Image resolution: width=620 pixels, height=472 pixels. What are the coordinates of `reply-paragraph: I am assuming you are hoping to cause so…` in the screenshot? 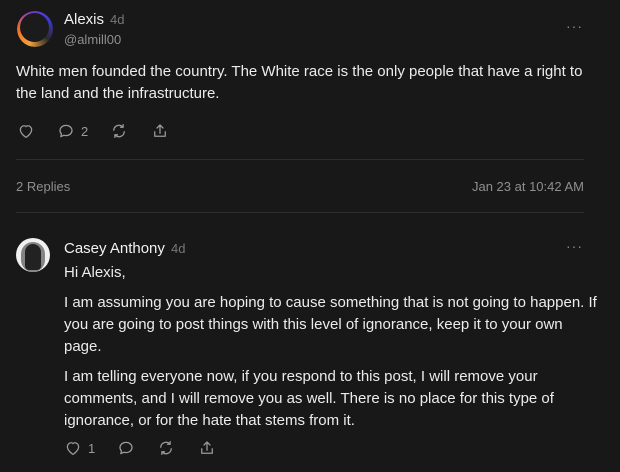 It's located at (330, 324).